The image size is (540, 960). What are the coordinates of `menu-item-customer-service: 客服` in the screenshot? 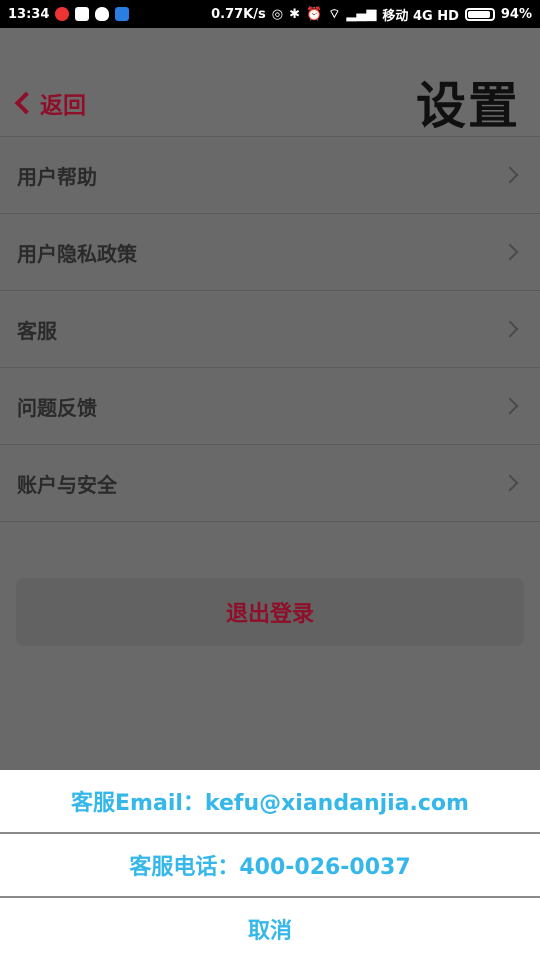 It's located at (270, 329).